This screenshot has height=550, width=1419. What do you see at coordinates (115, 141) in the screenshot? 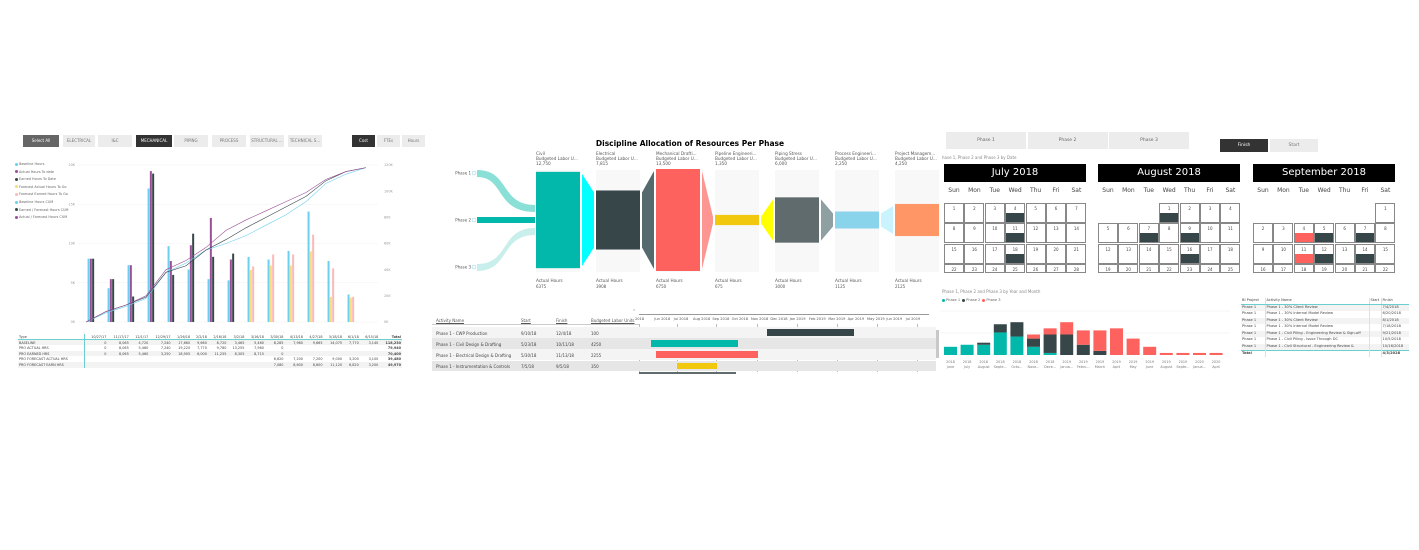
I see `discipline-button-i-c: I&C` at bounding box center [115, 141].